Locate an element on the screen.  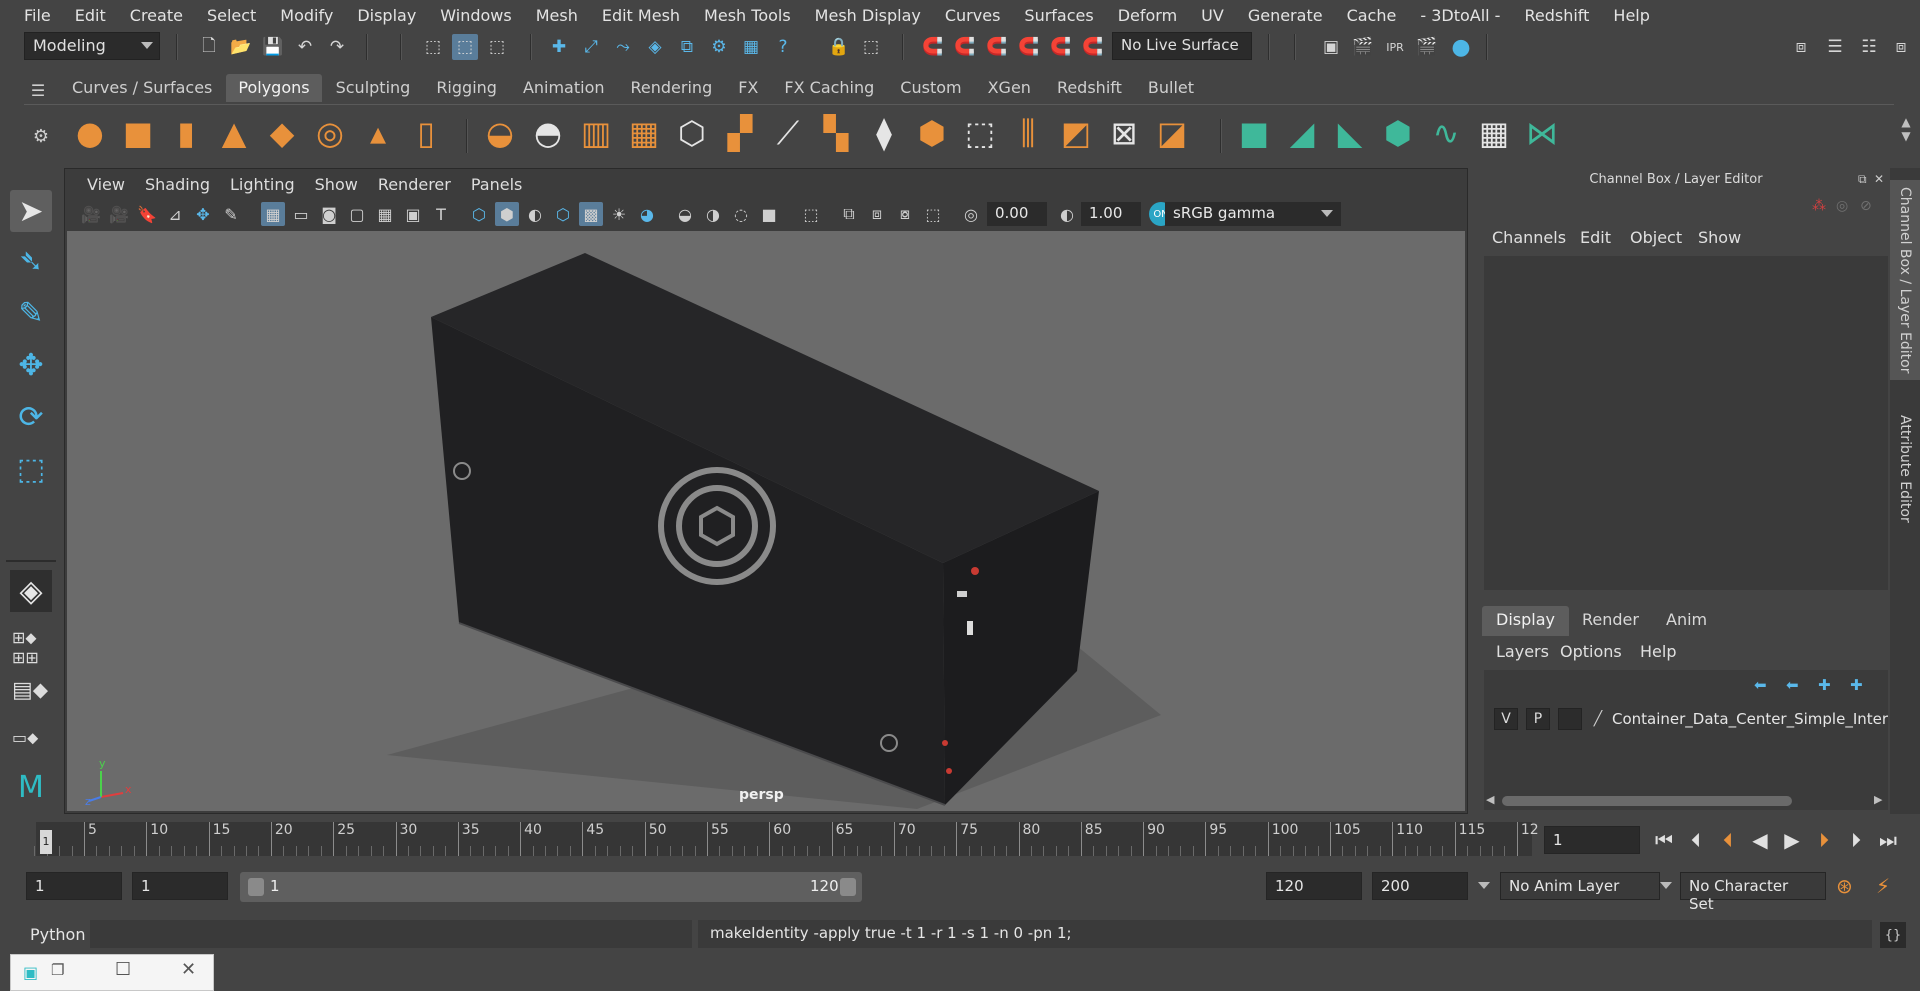
menu-edit: Edit is located at coordinates (90, 15).